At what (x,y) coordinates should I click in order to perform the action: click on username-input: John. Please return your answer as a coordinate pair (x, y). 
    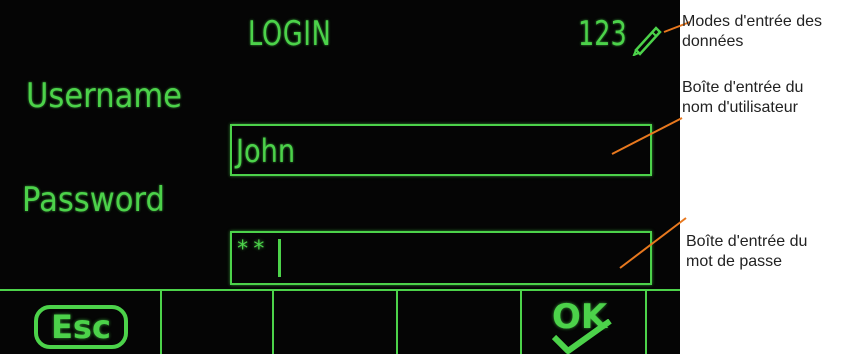
    Looking at the image, I should click on (441, 150).